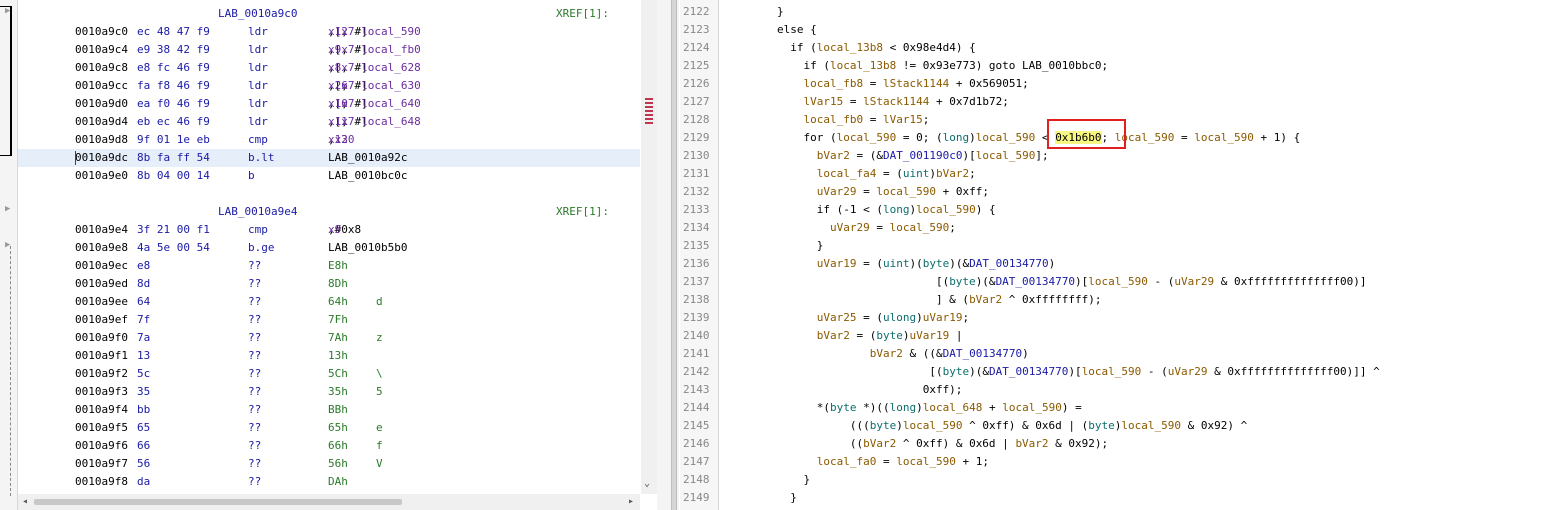 The width and height of the screenshot is (1546, 510). Describe the element at coordinates (329, 302) in the screenshot. I see `listing-row: 0010a9ee 64?? 64h d` at that location.